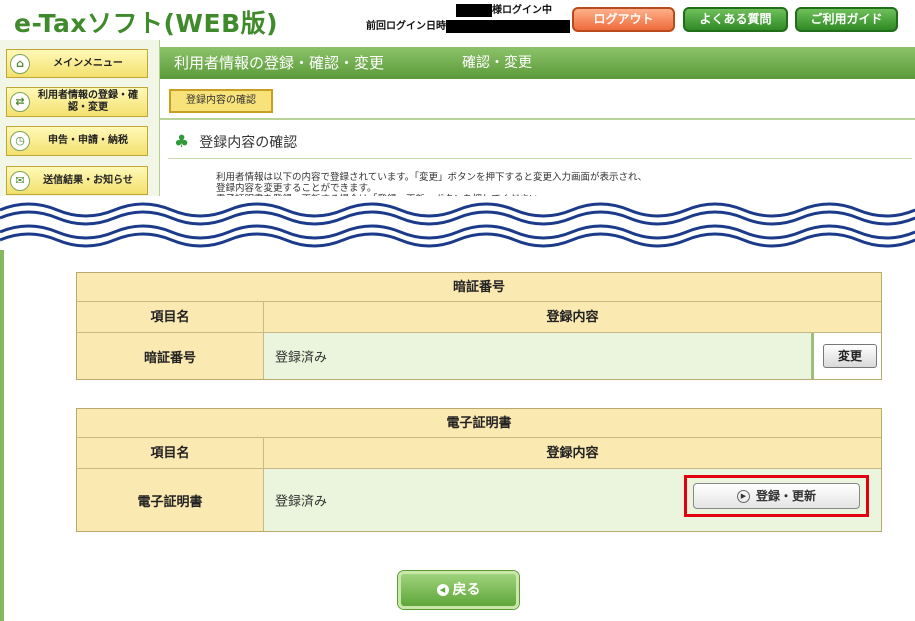 This screenshot has height=621, width=915. I want to click on app-logo: e-Taxソフト(WEB版), so click(146, 23).